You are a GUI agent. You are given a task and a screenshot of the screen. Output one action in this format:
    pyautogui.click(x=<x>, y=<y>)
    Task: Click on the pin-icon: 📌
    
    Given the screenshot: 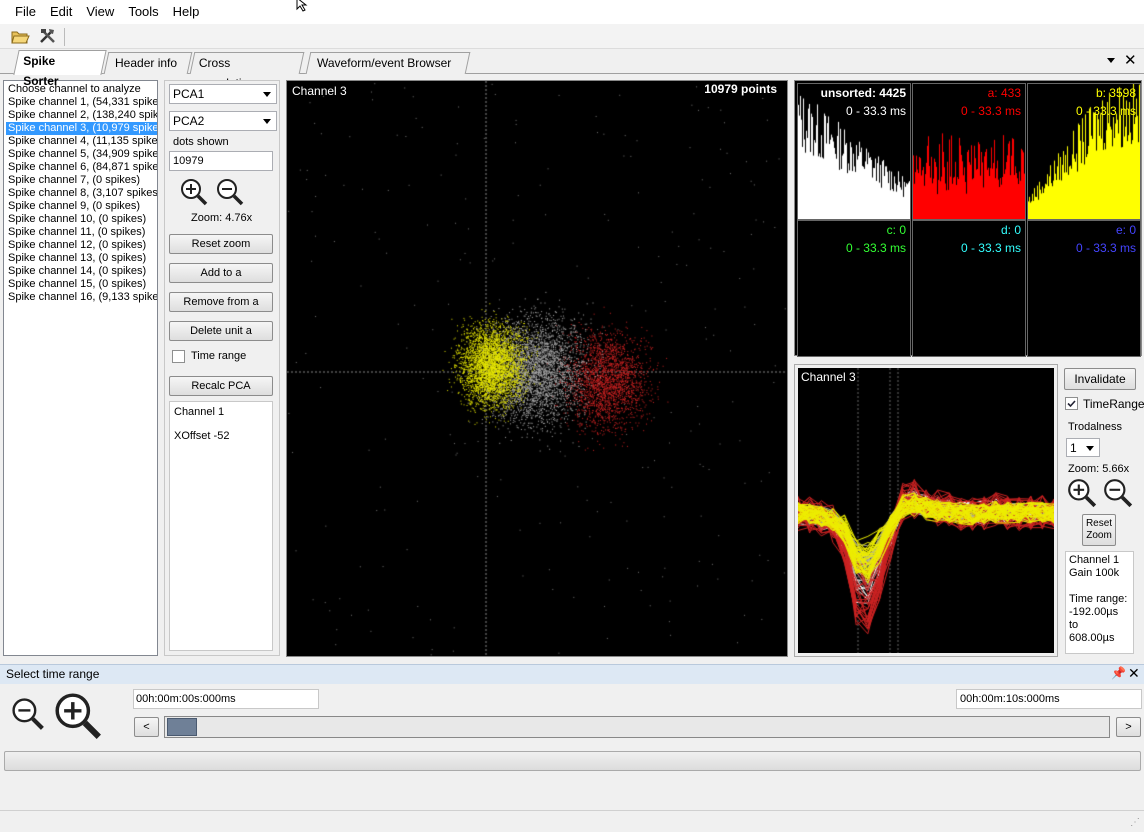 What is the action you would take?
    pyautogui.click(x=1118, y=673)
    